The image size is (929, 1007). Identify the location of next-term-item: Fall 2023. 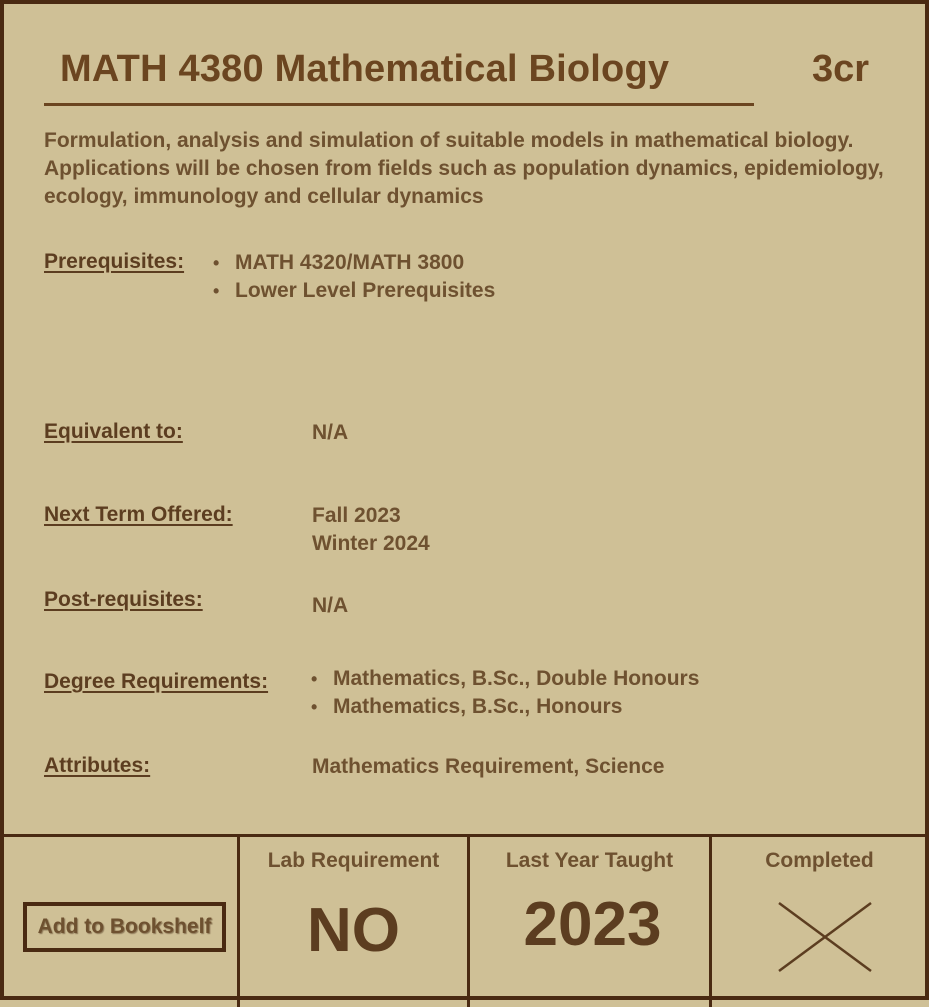
(356, 515).